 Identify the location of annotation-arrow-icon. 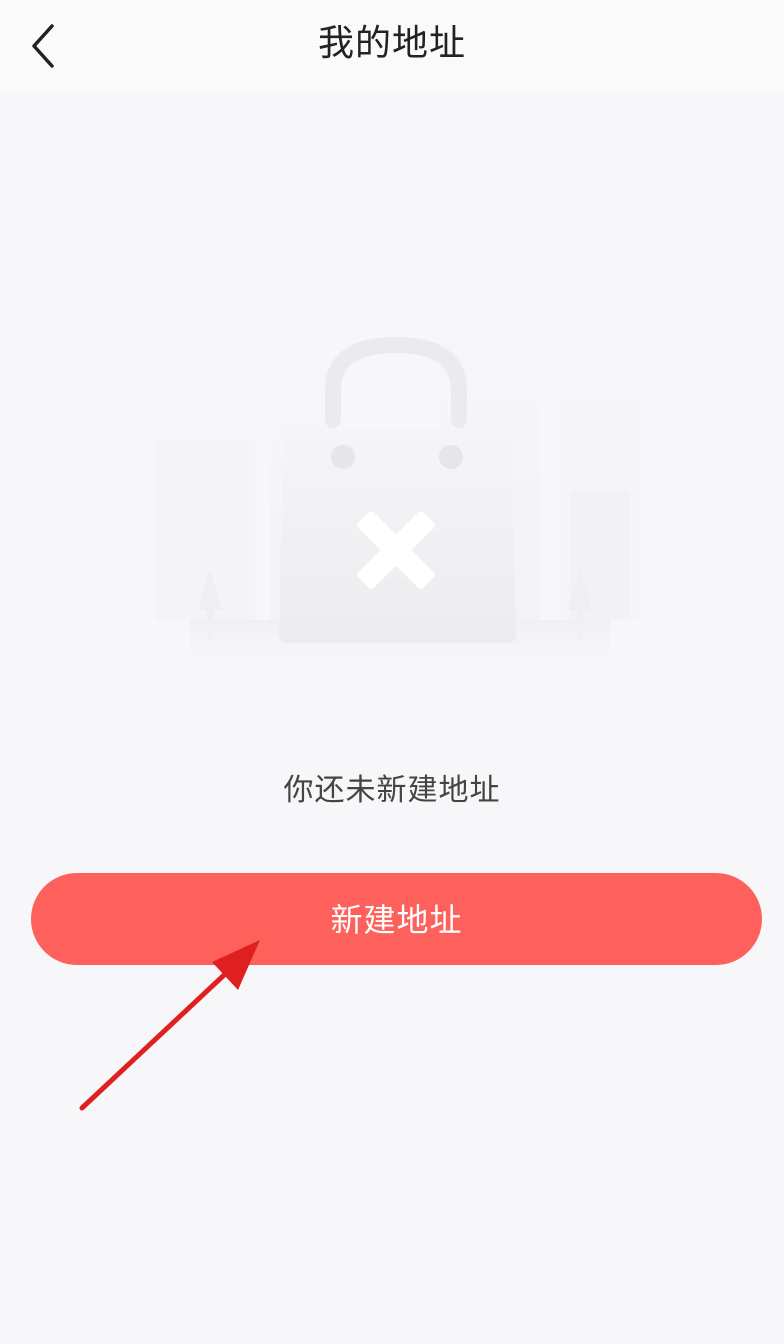
(169, 1025).